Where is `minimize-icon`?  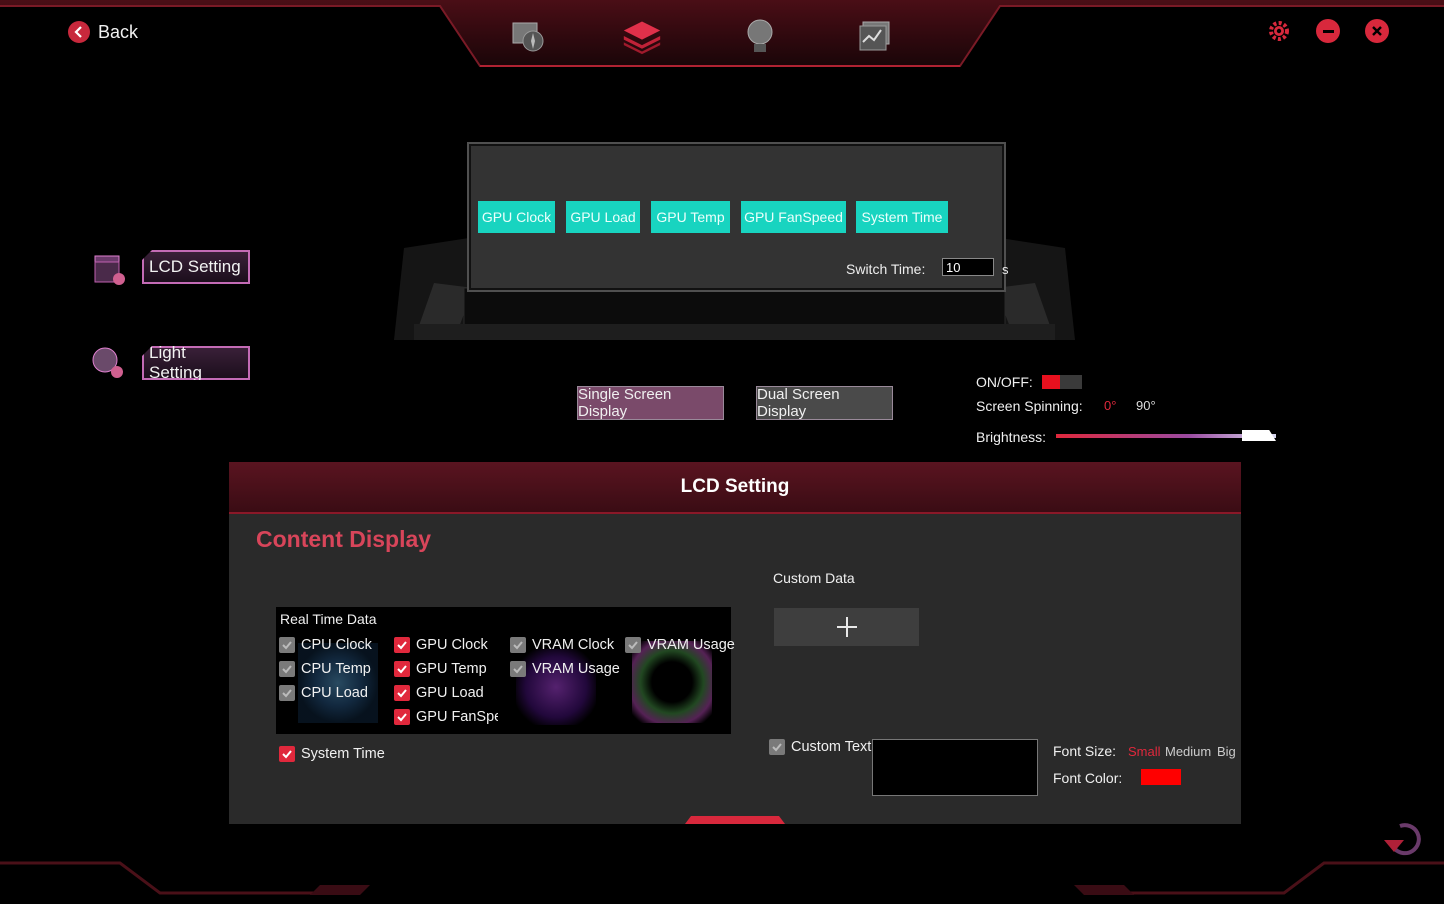 minimize-icon is located at coordinates (1328, 31).